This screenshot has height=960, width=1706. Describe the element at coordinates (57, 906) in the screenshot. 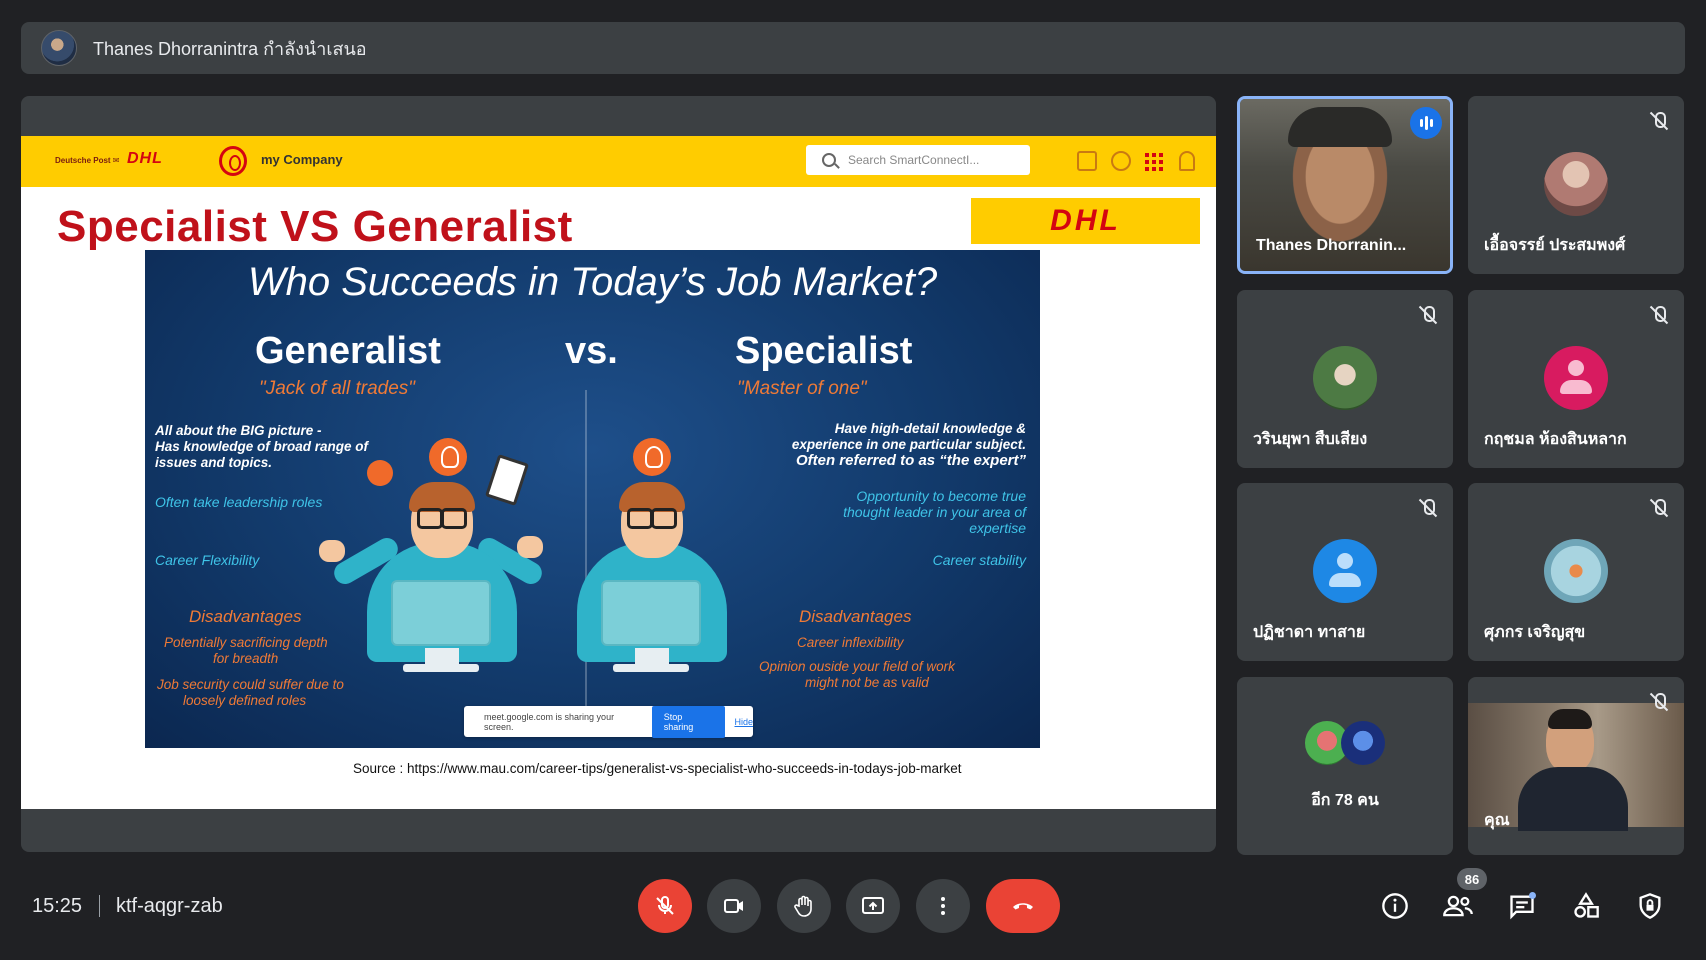

I see `meeting-time: 15:25` at that location.